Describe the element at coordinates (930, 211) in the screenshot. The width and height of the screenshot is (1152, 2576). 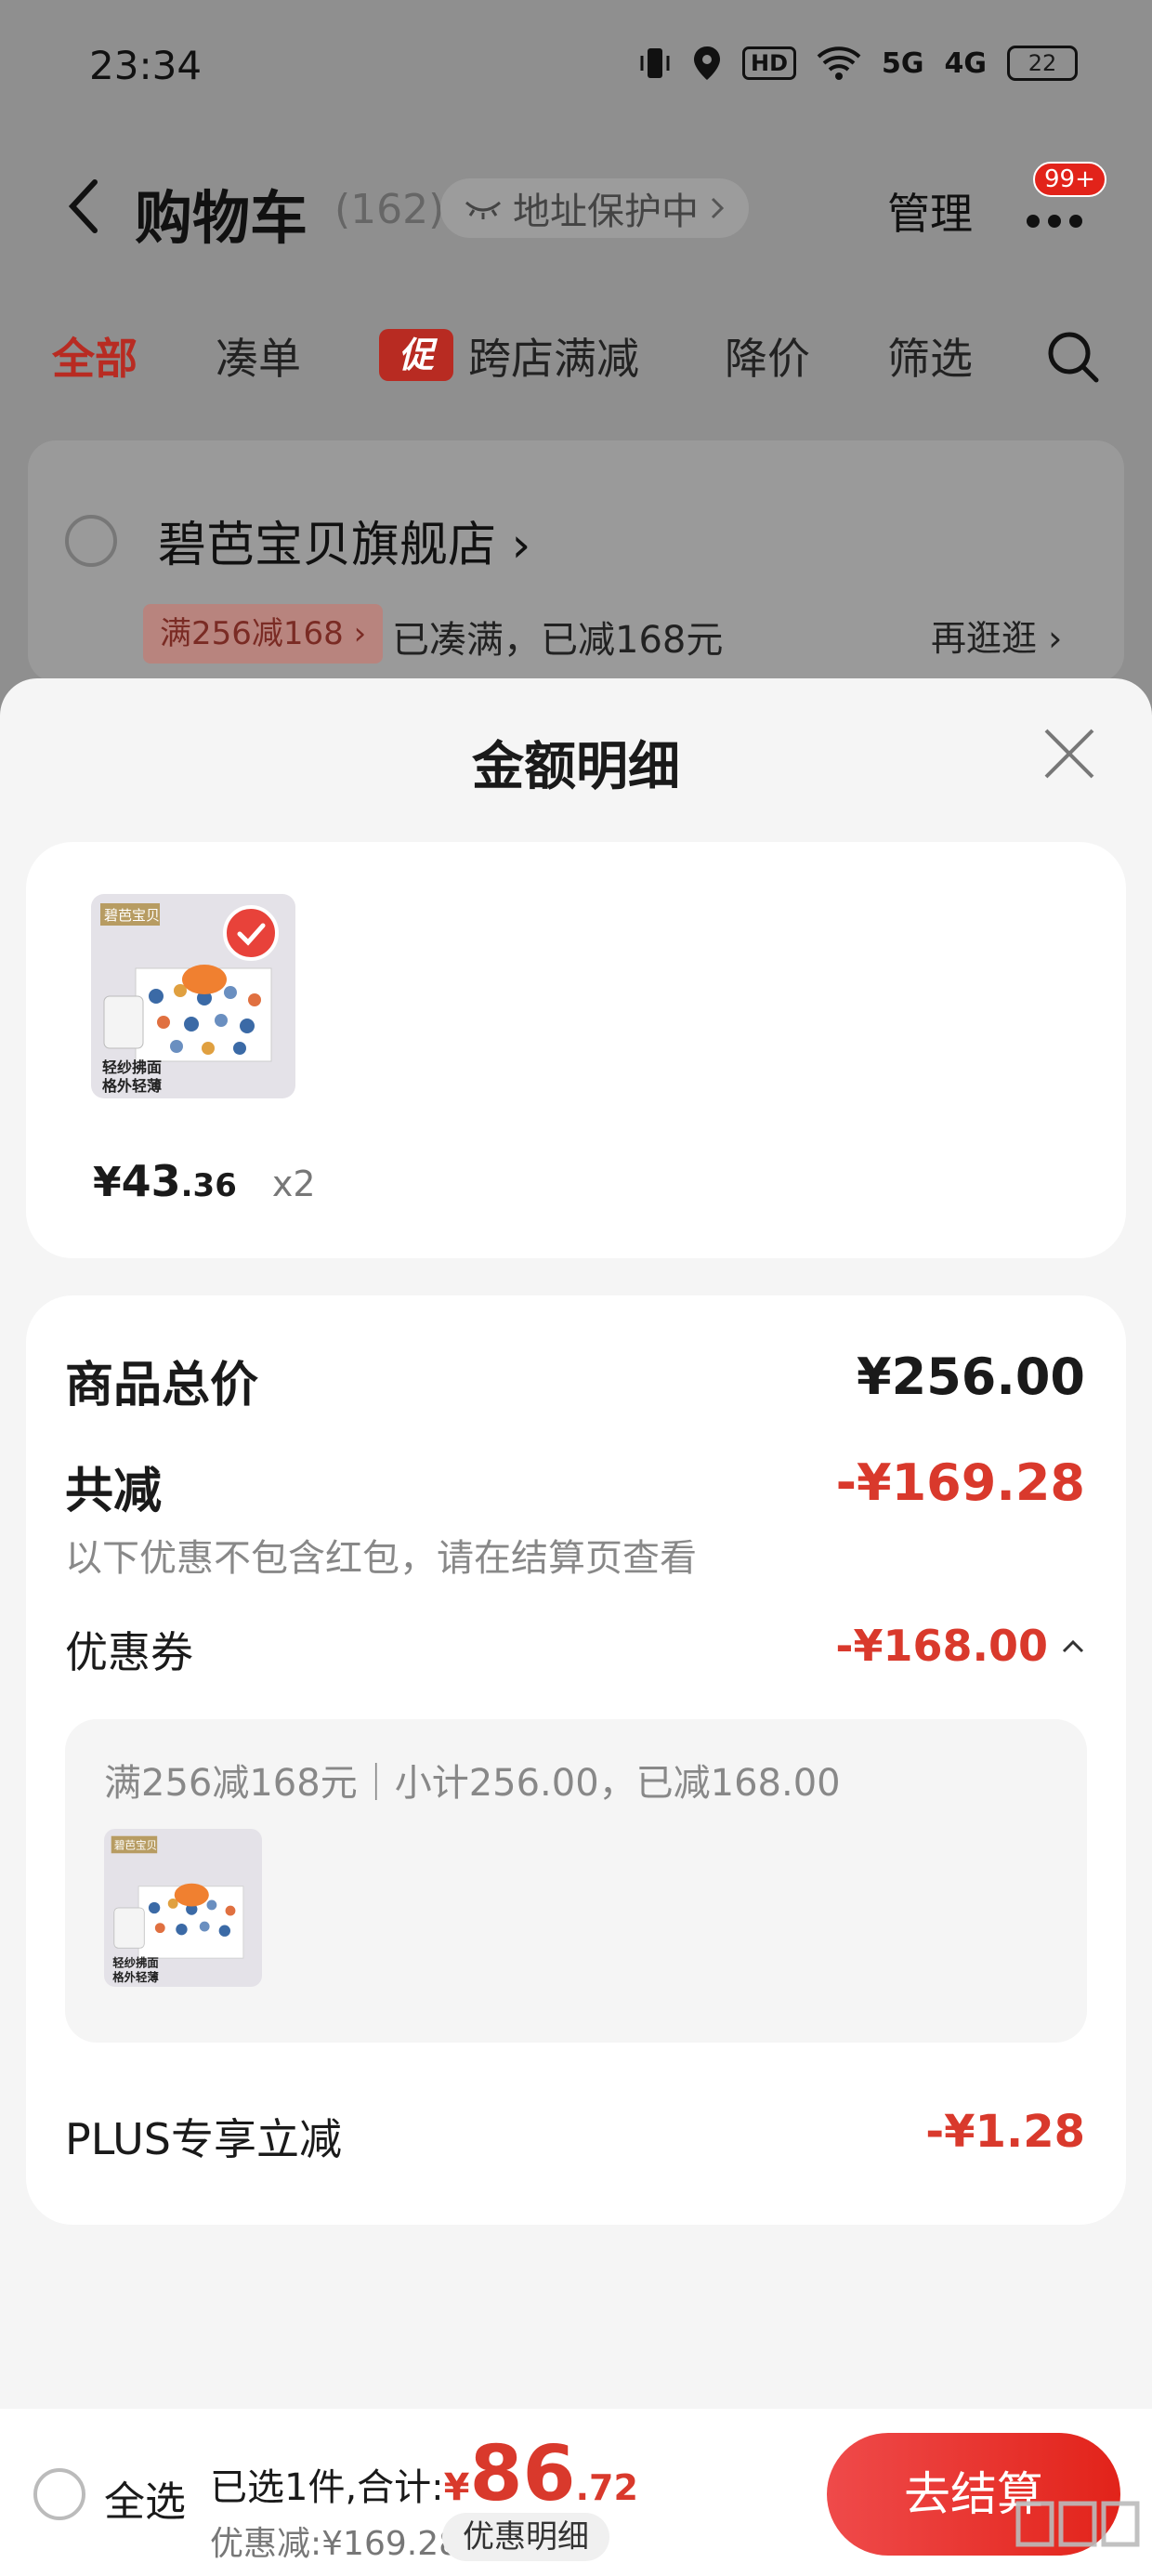
I see `manage-button: 管理` at that location.